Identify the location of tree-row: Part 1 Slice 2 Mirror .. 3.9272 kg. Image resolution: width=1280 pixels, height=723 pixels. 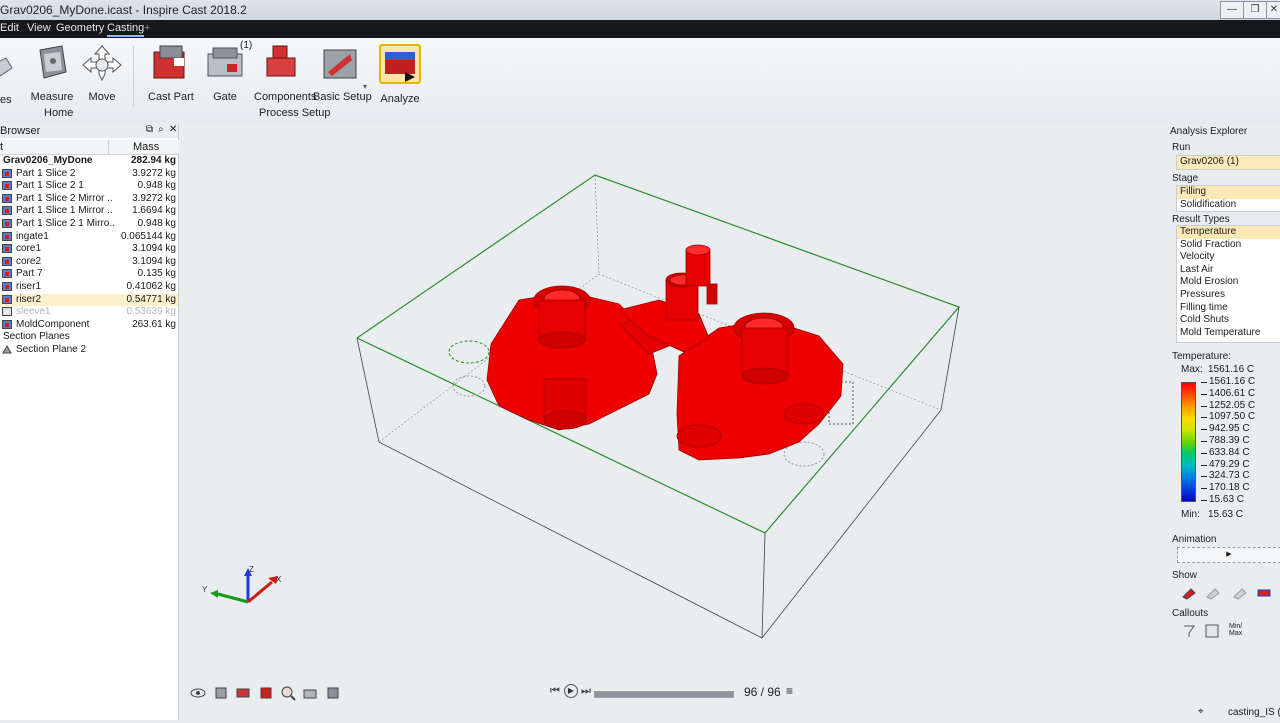
(89, 199).